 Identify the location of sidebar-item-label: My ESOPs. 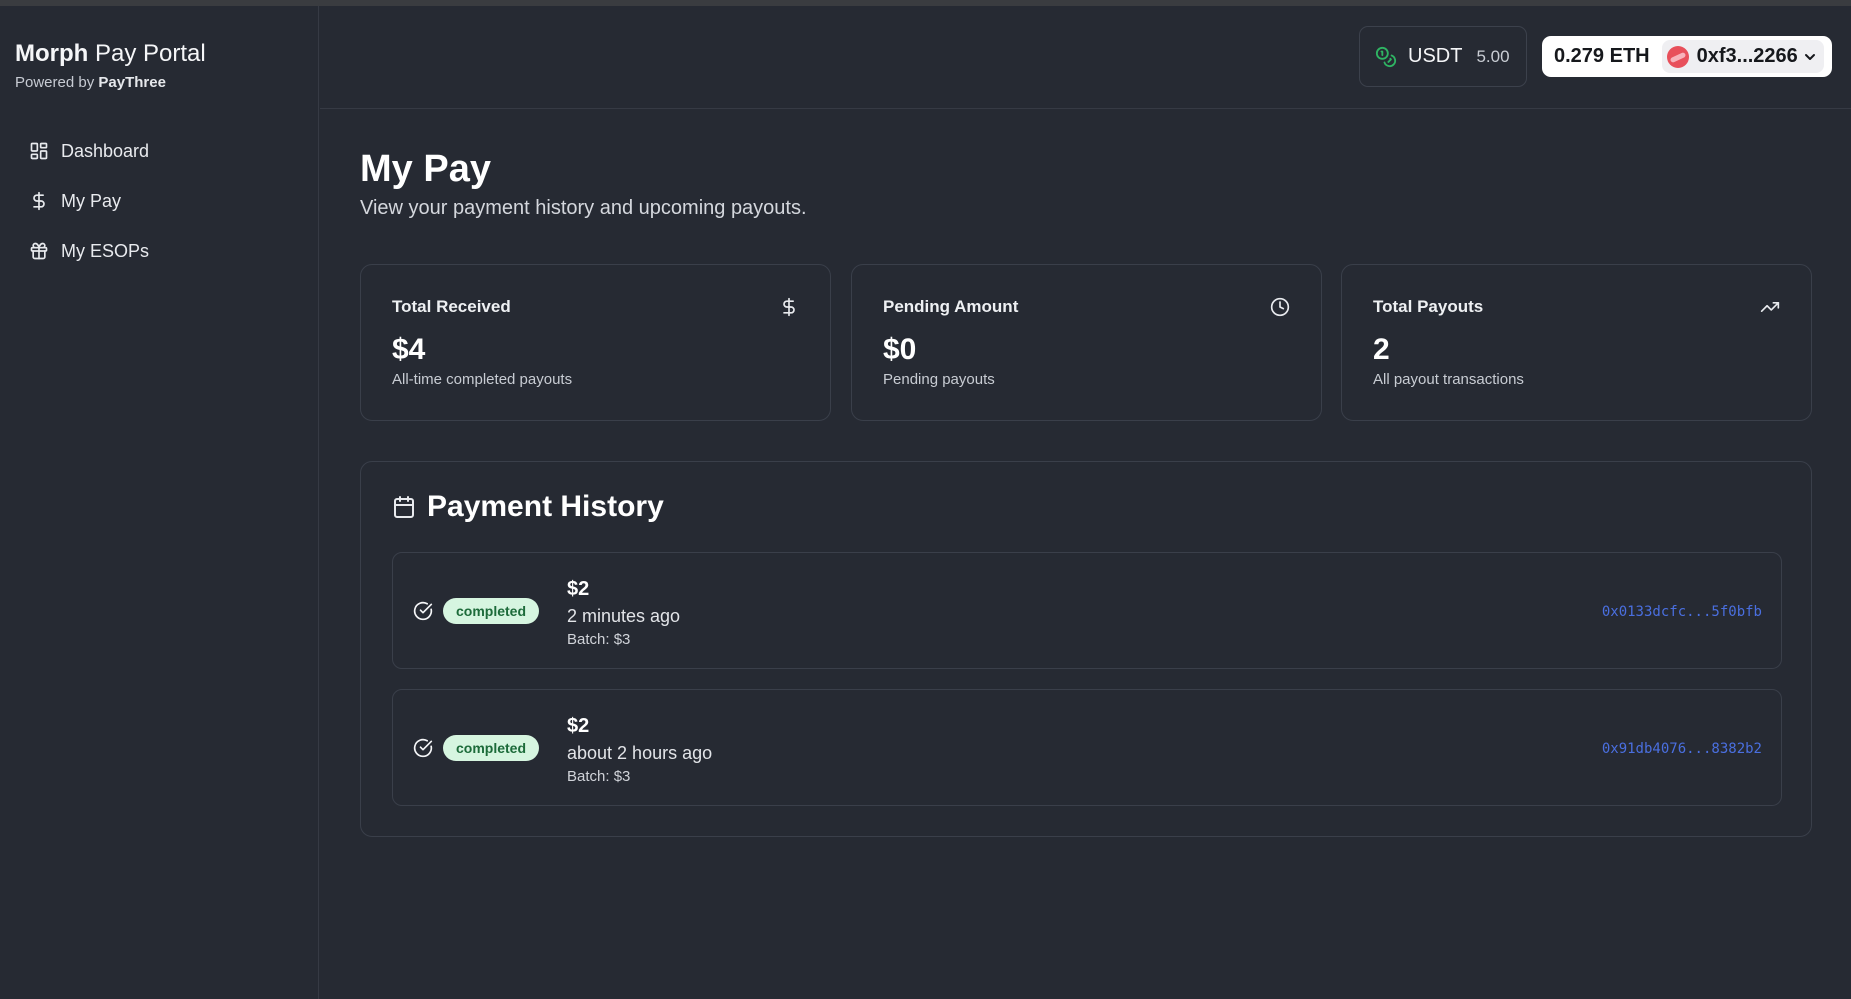
(105, 250).